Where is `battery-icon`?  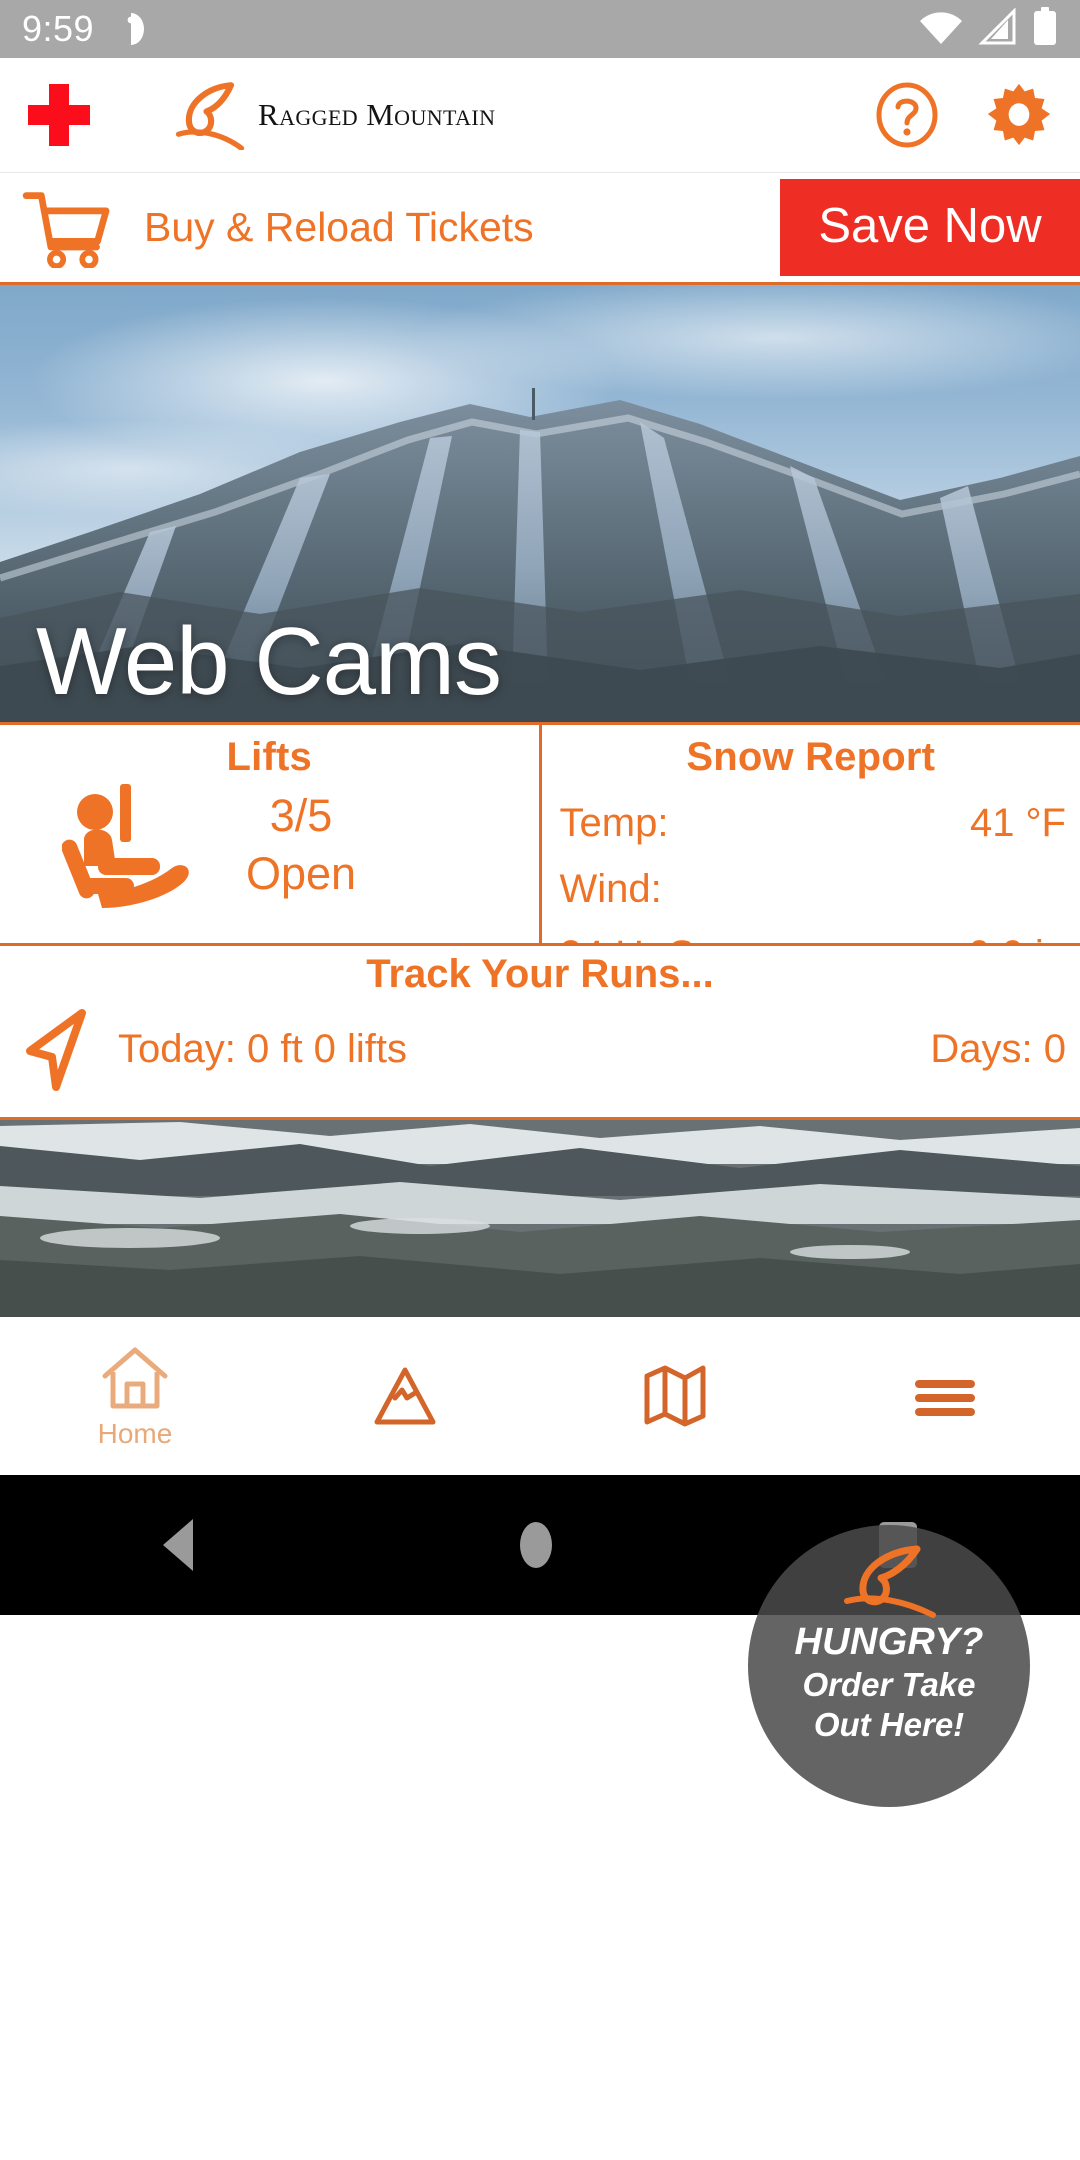 battery-icon is located at coordinates (1045, 29).